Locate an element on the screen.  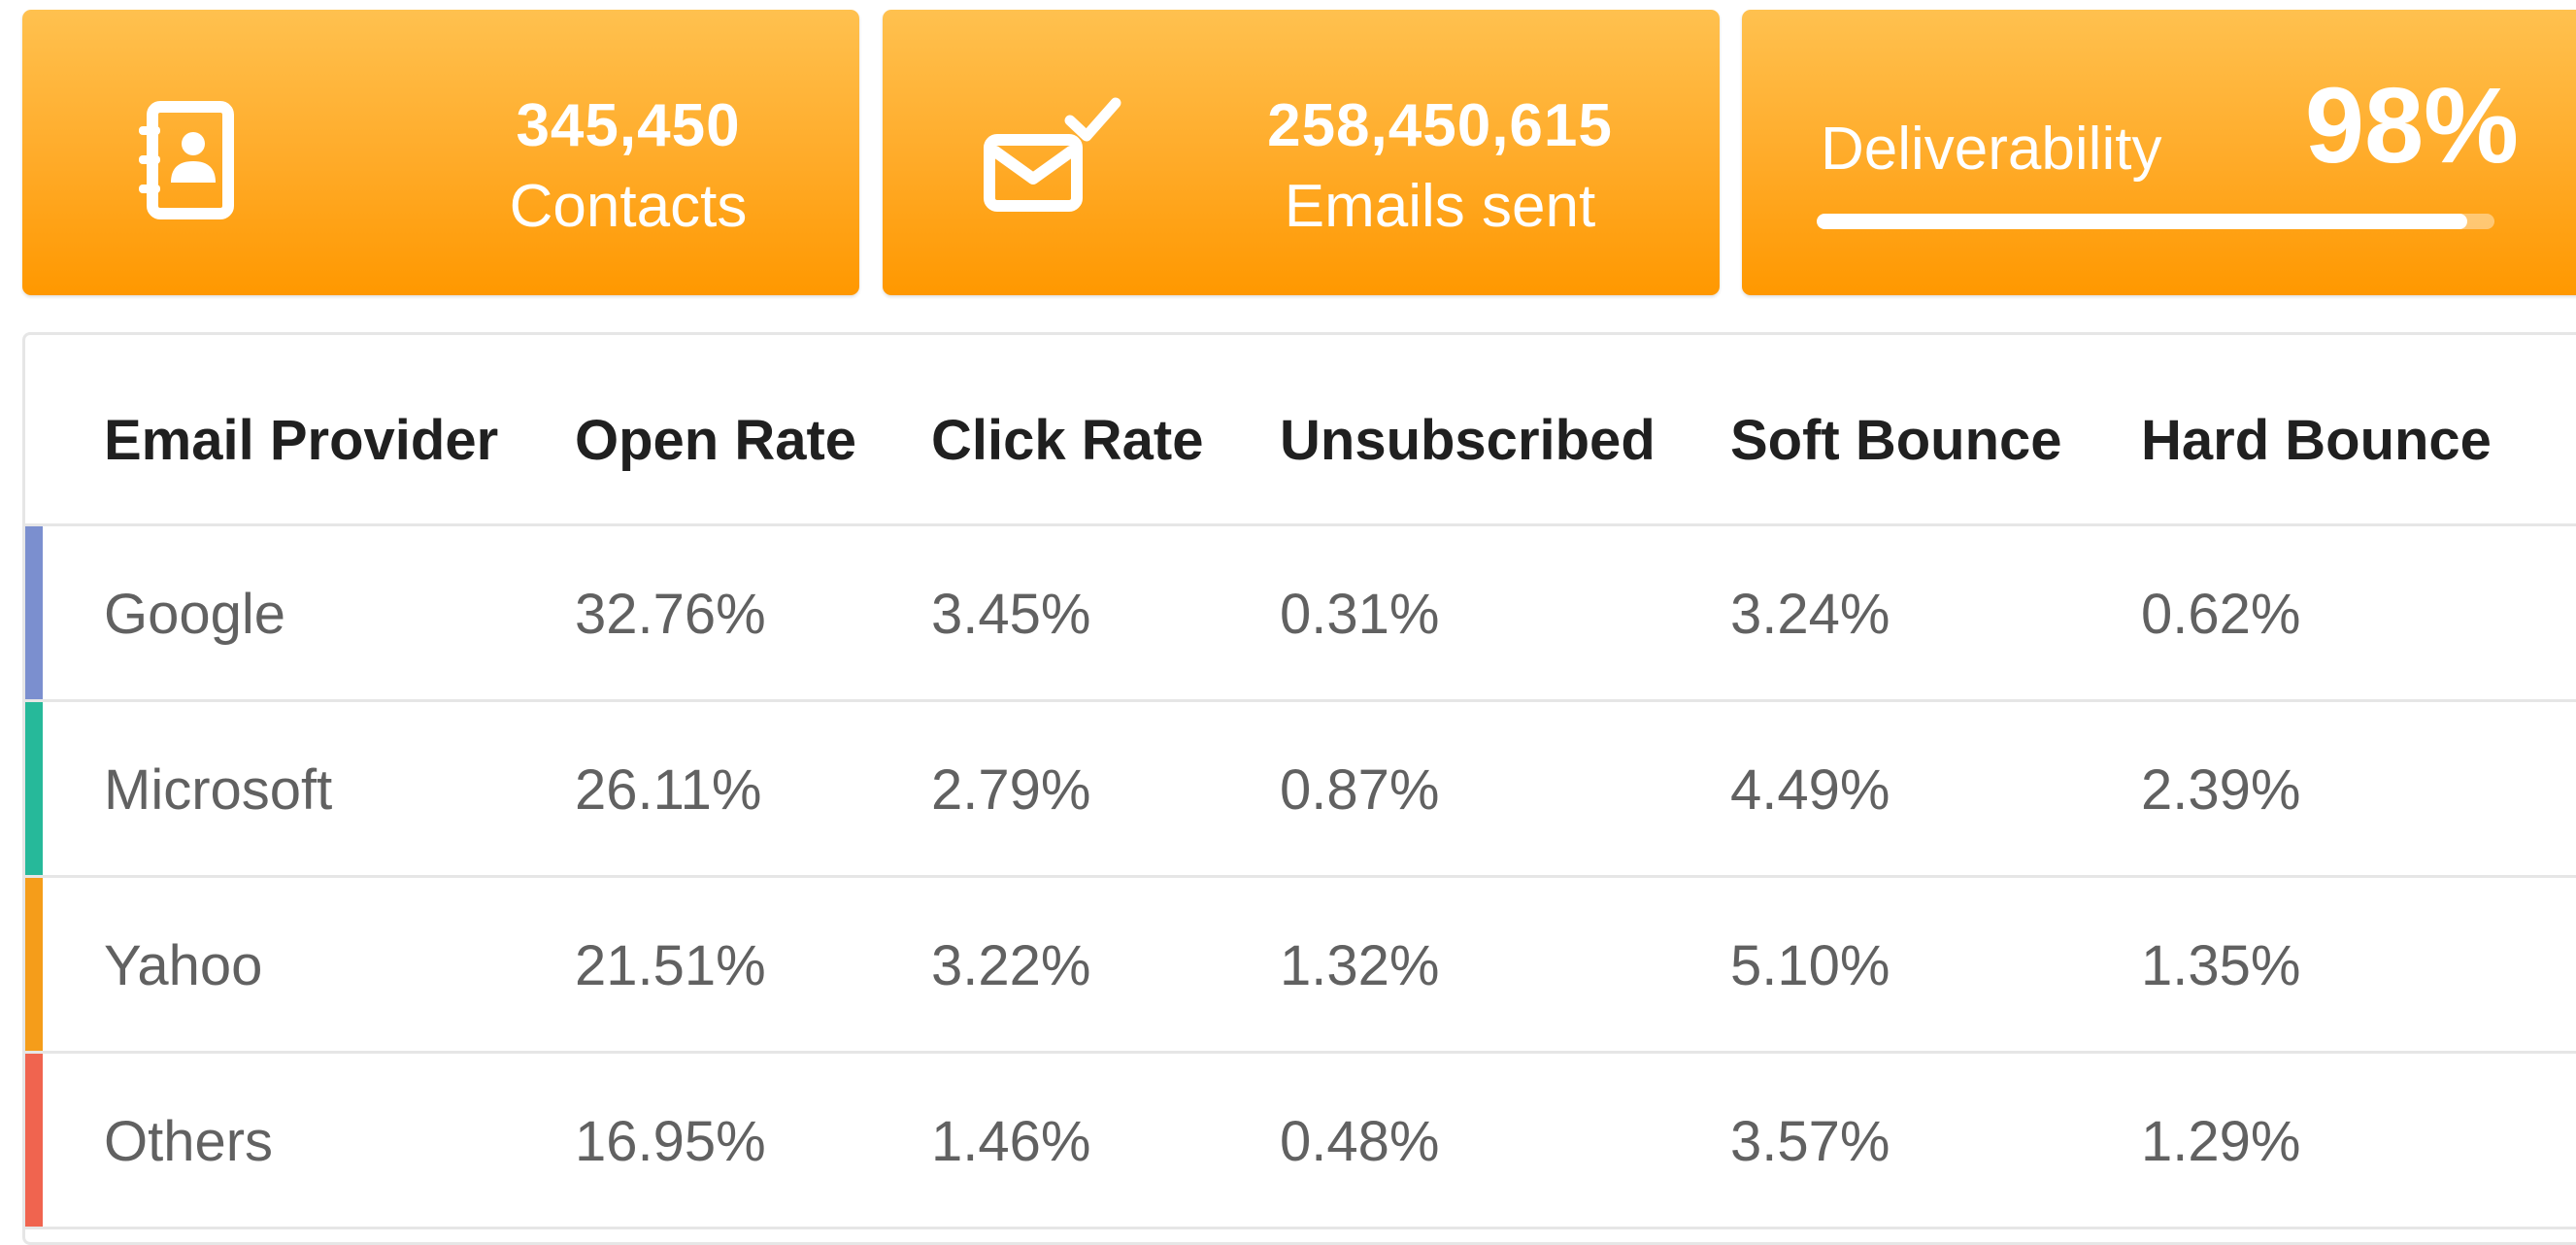
header-click-rate: Click Rate is located at coordinates (1067, 441).